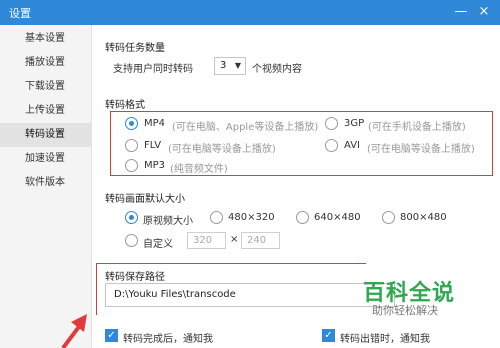 This screenshot has width=500, height=348. I want to click on sidebar-item-version: 软件版本, so click(46, 183).